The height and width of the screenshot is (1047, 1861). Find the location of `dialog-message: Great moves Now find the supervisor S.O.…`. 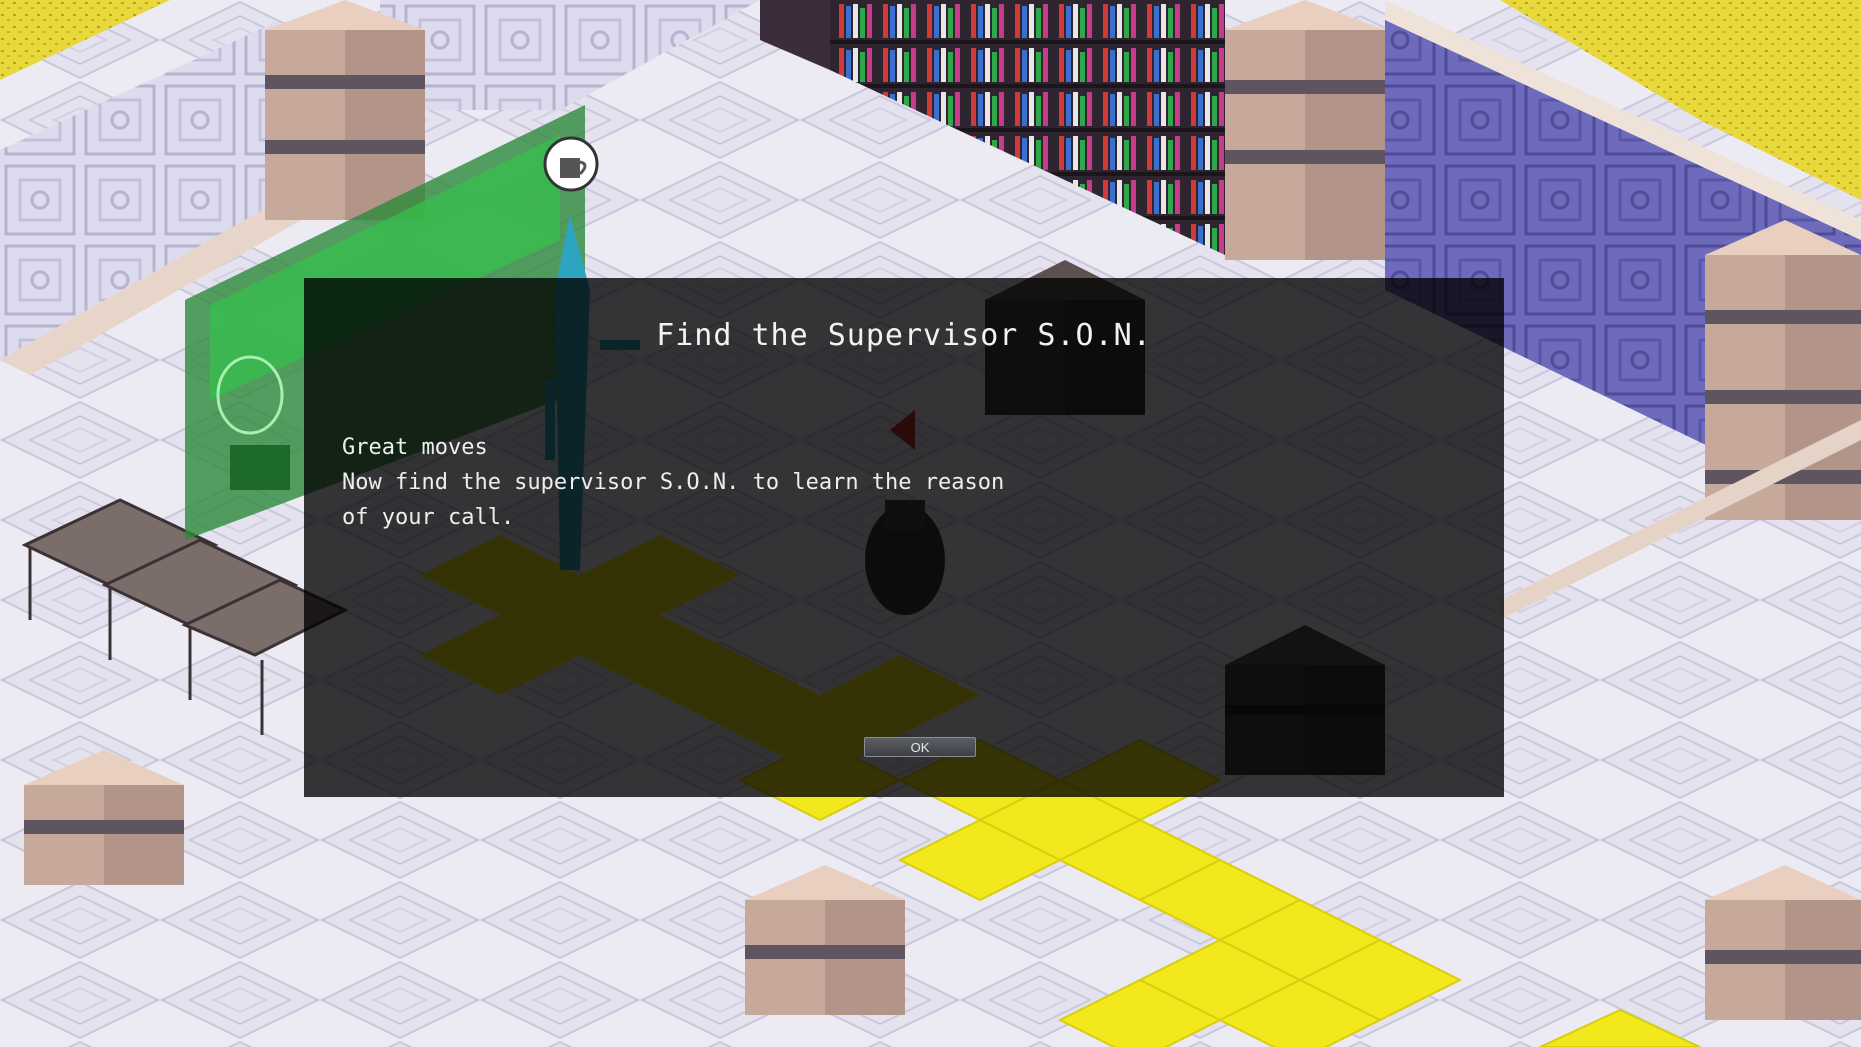

dialog-message: Great moves Now find the supervisor S.O.… is located at coordinates (692, 482).